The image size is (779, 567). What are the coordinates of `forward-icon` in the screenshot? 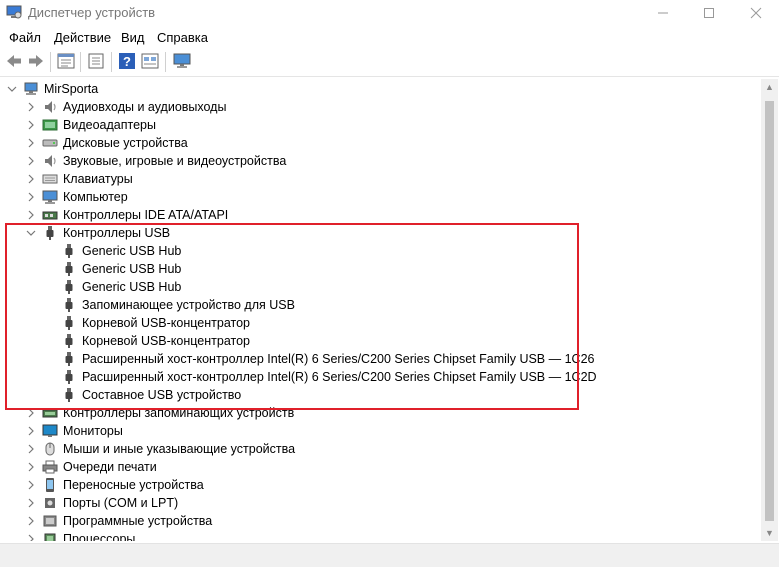 It's located at (36, 61).